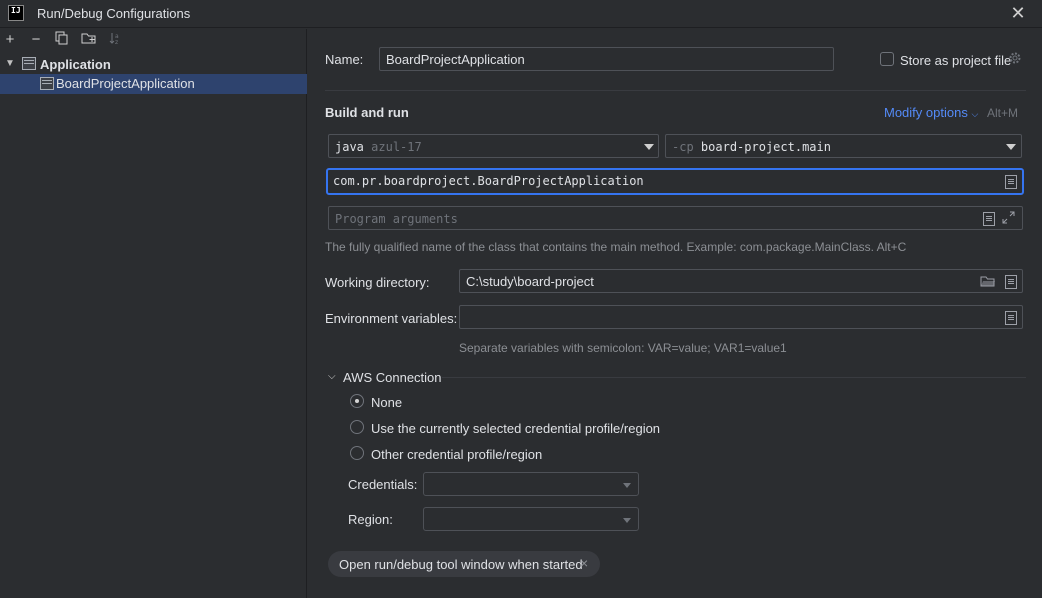 The image size is (1042, 598). Describe the element at coordinates (584, 563) in the screenshot. I see `close-icon: ×` at that location.